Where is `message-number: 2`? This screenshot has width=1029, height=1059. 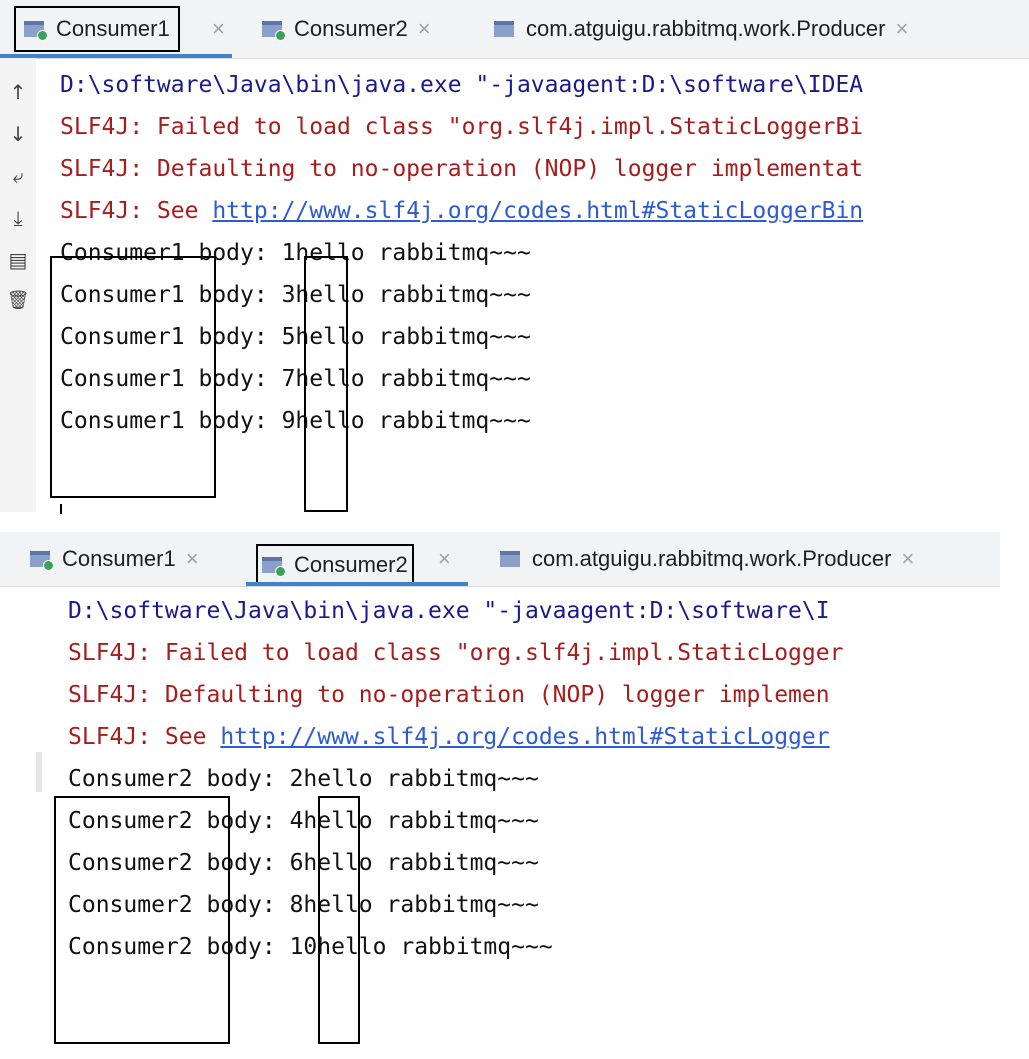 message-number: 2 is located at coordinates (296, 779).